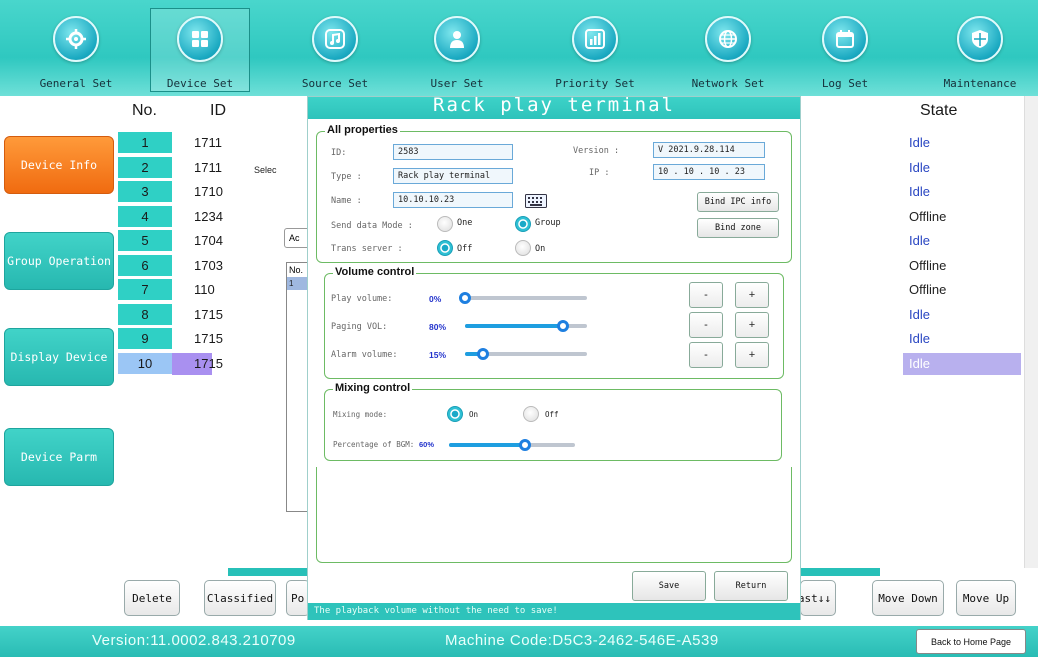 This screenshot has height=657, width=1038. Describe the element at coordinates (709, 150) in the screenshot. I see `version-field: V 2021.9.28.114` at that location.